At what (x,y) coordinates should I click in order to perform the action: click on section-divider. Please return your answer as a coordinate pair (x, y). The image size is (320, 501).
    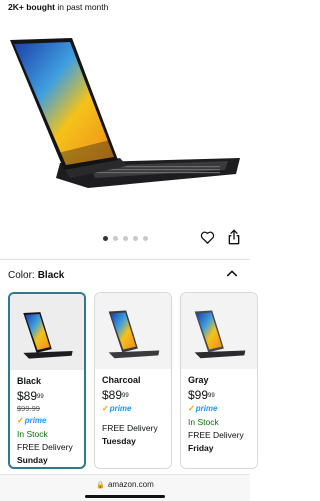
    Looking at the image, I should click on (125, 259).